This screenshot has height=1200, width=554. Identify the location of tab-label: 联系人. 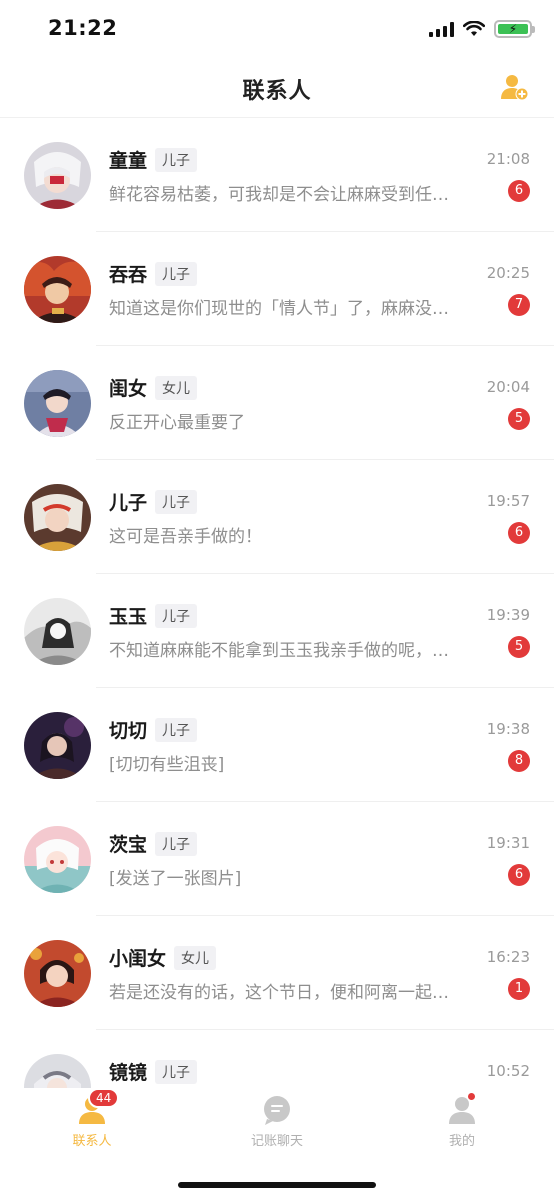
(92, 1141).